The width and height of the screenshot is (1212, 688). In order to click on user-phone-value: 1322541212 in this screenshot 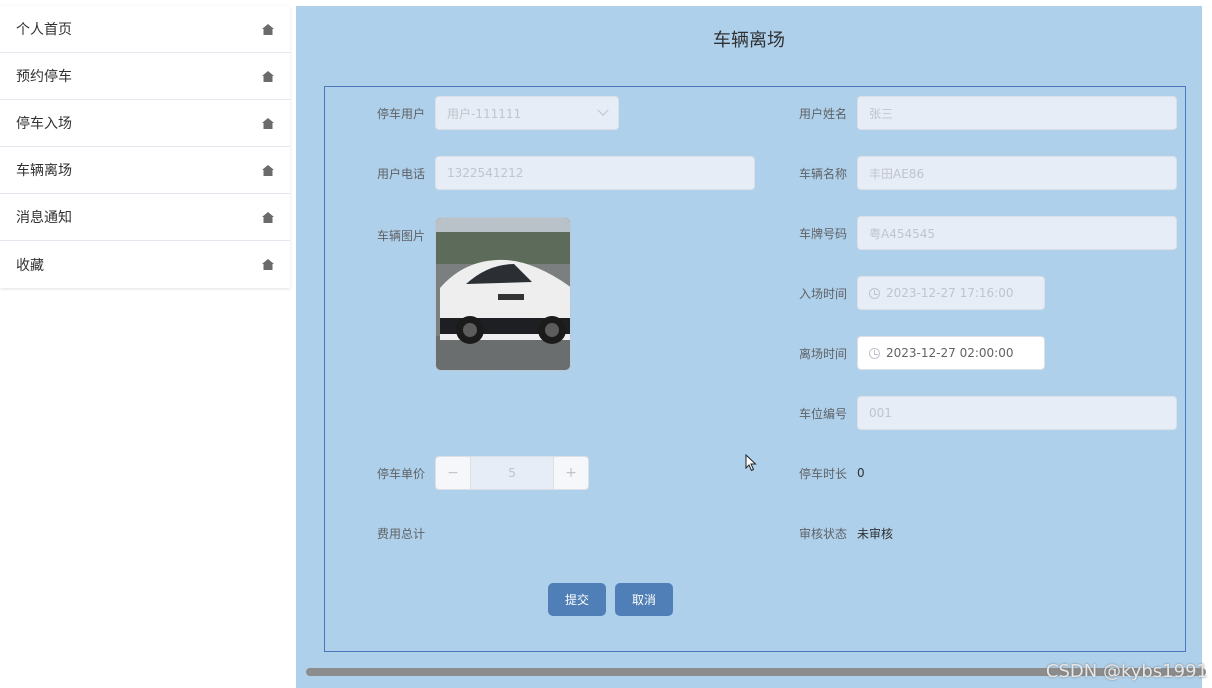, I will do `click(485, 173)`.